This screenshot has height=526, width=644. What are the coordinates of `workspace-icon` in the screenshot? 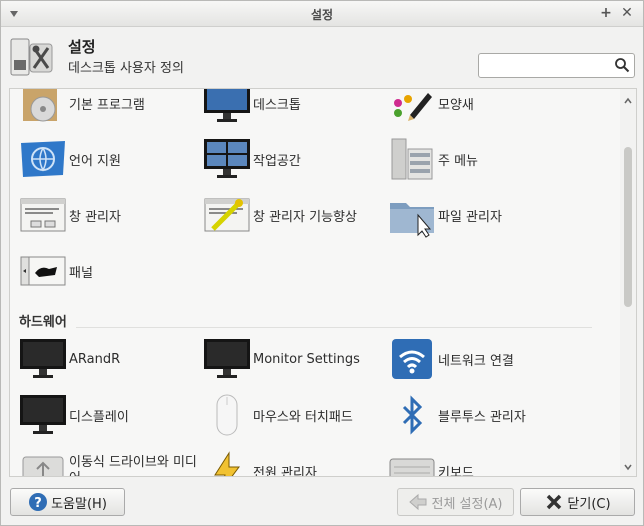 It's located at (227, 158).